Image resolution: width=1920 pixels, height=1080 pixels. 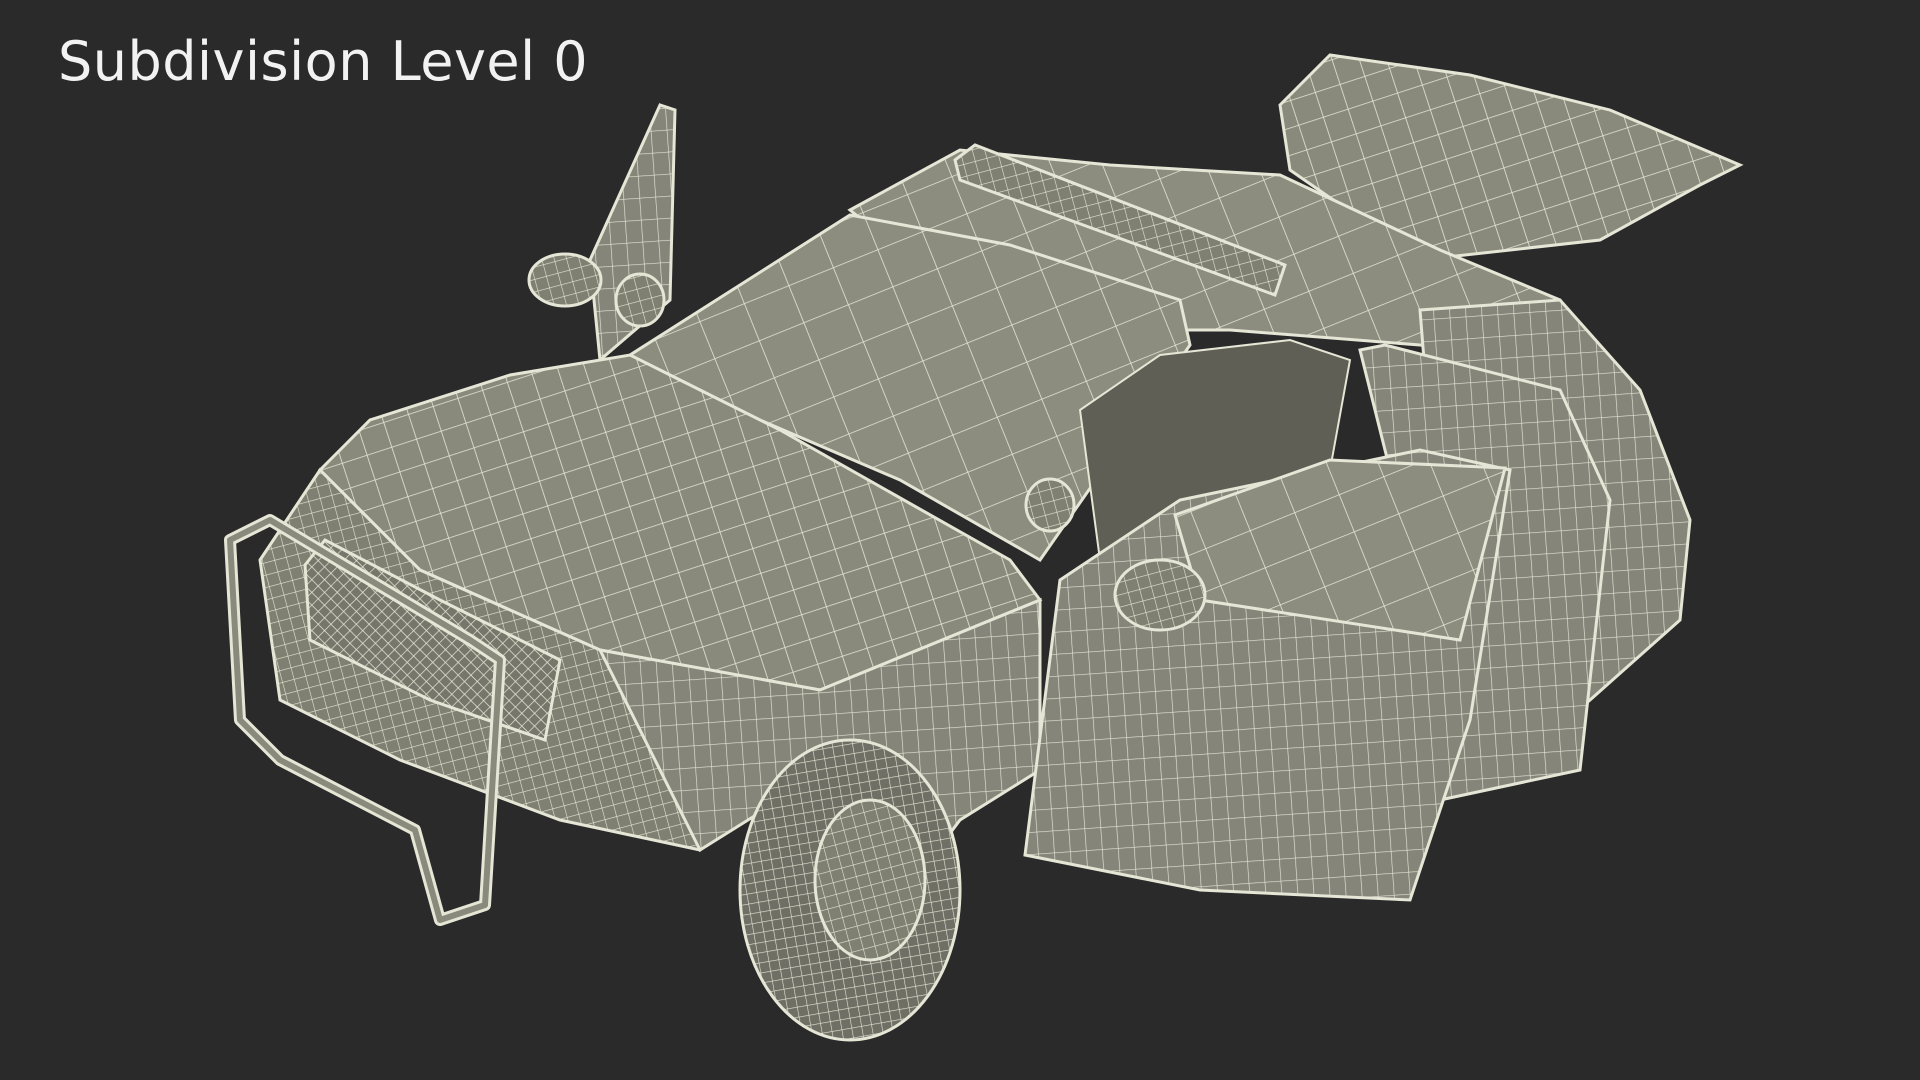 What do you see at coordinates (565, 280) in the screenshot?
I see `side-mirror-left` at bounding box center [565, 280].